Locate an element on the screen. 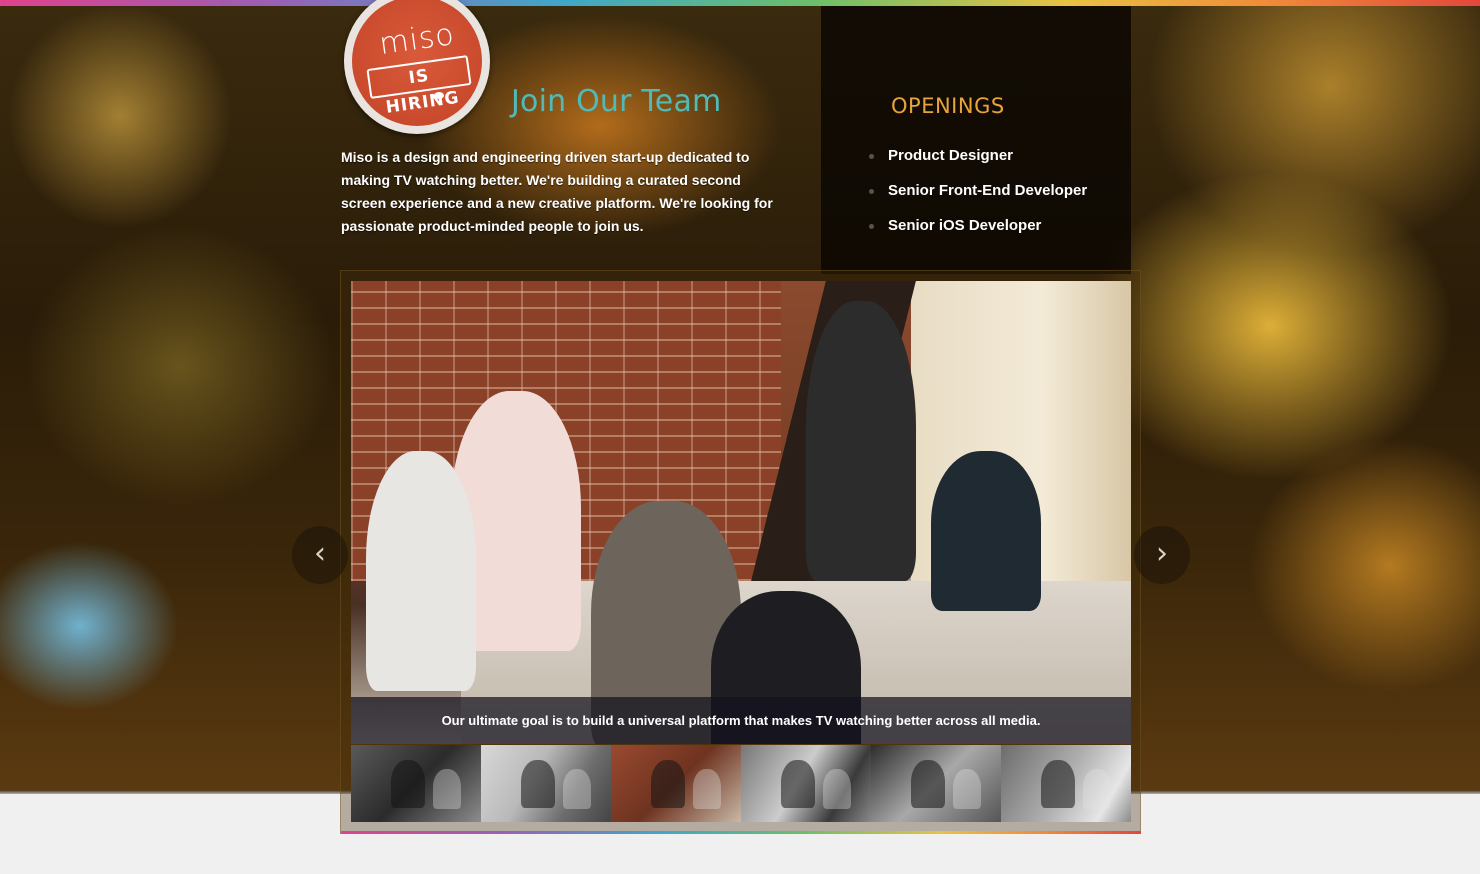 This screenshot has width=1480, height=874. person-standing is located at coordinates (861, 441).